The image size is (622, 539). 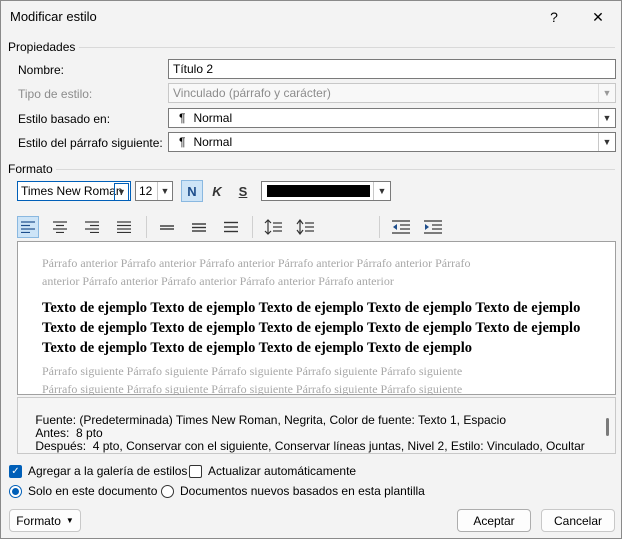 I want to click on only-this-document-option: Solo en este documento, so click(x=83, y=491).